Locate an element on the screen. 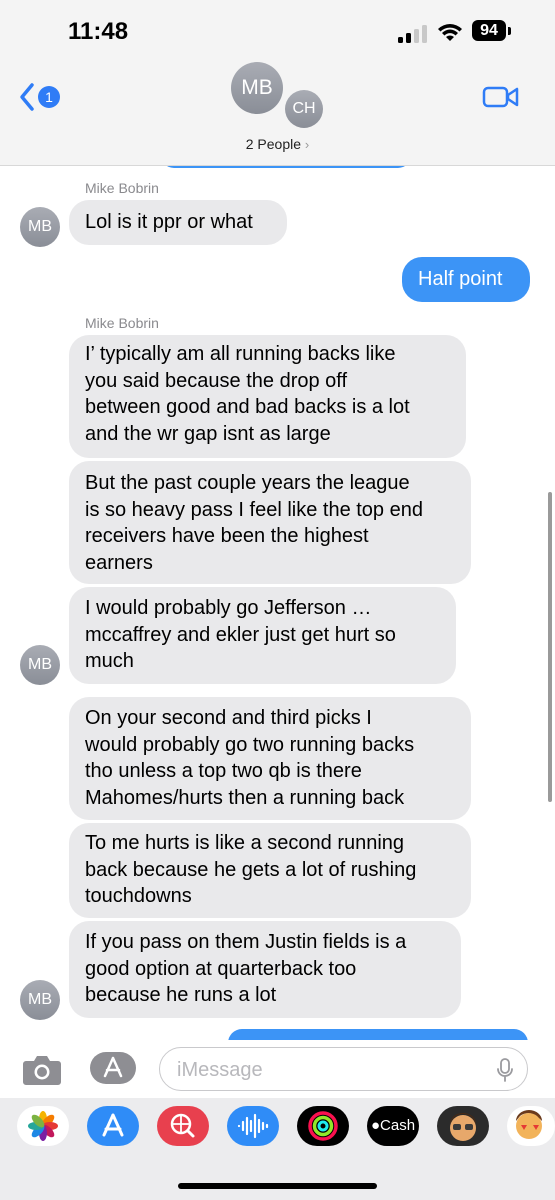  photos-app-icon is located at coordinates (43, 1126).